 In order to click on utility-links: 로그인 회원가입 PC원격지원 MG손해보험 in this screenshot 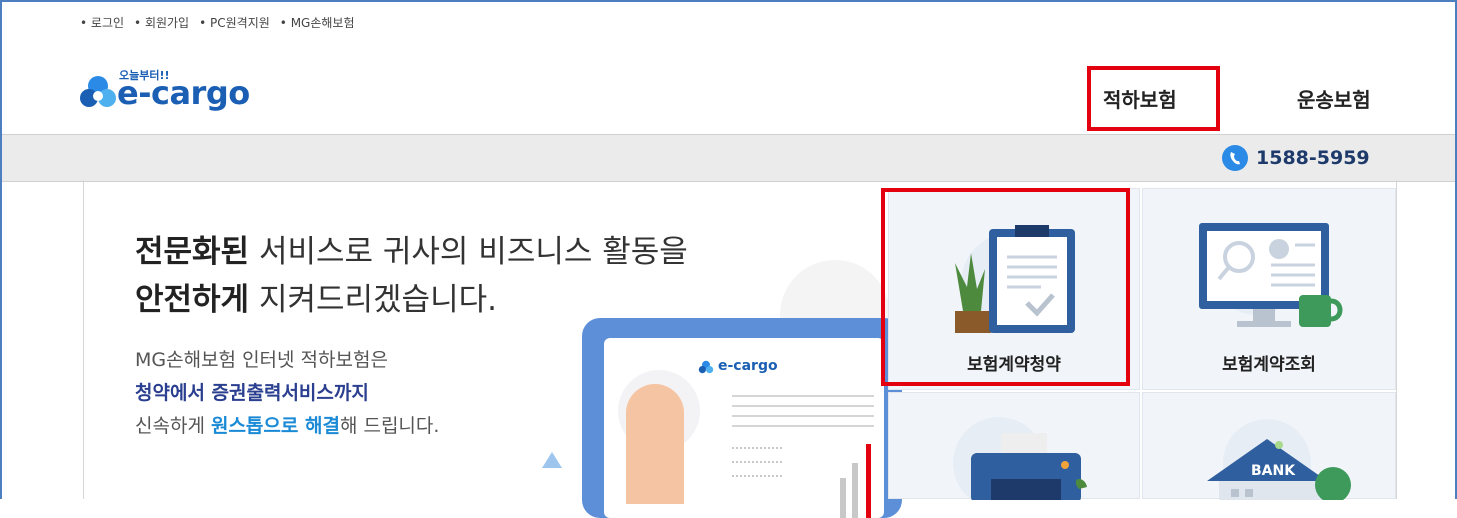, I will do `click(217, 22)`.